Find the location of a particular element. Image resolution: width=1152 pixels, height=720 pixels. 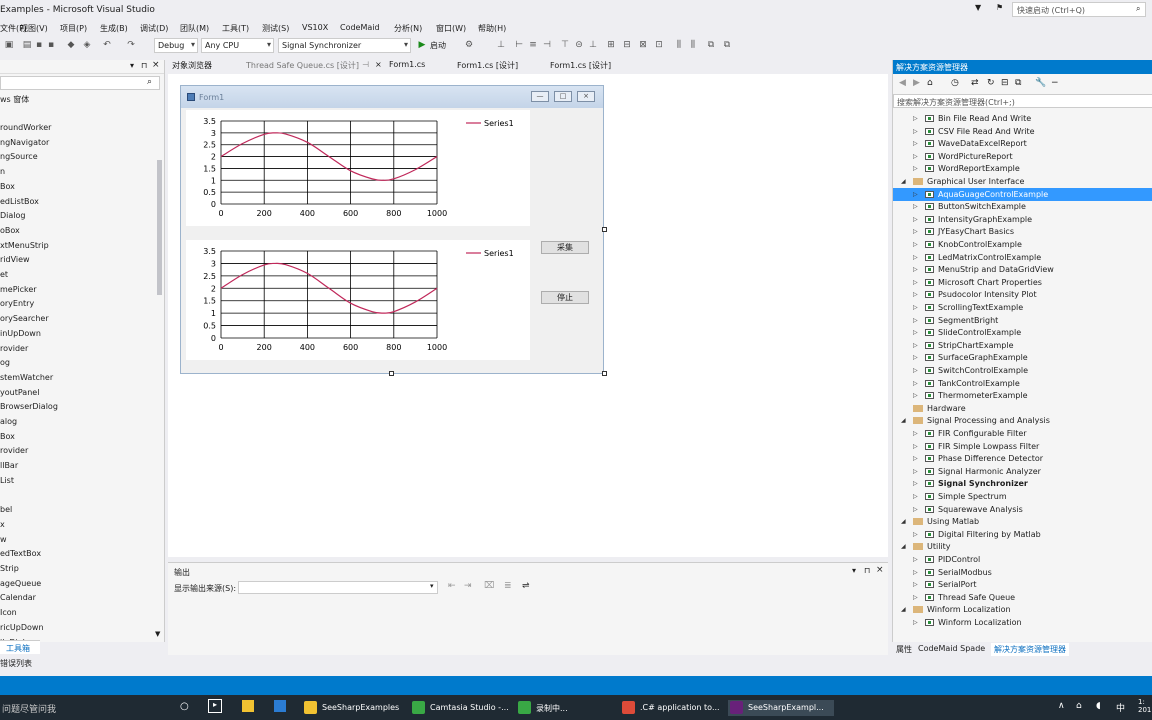

menu-item: 分析(N) is located at coordinates (408, 28).